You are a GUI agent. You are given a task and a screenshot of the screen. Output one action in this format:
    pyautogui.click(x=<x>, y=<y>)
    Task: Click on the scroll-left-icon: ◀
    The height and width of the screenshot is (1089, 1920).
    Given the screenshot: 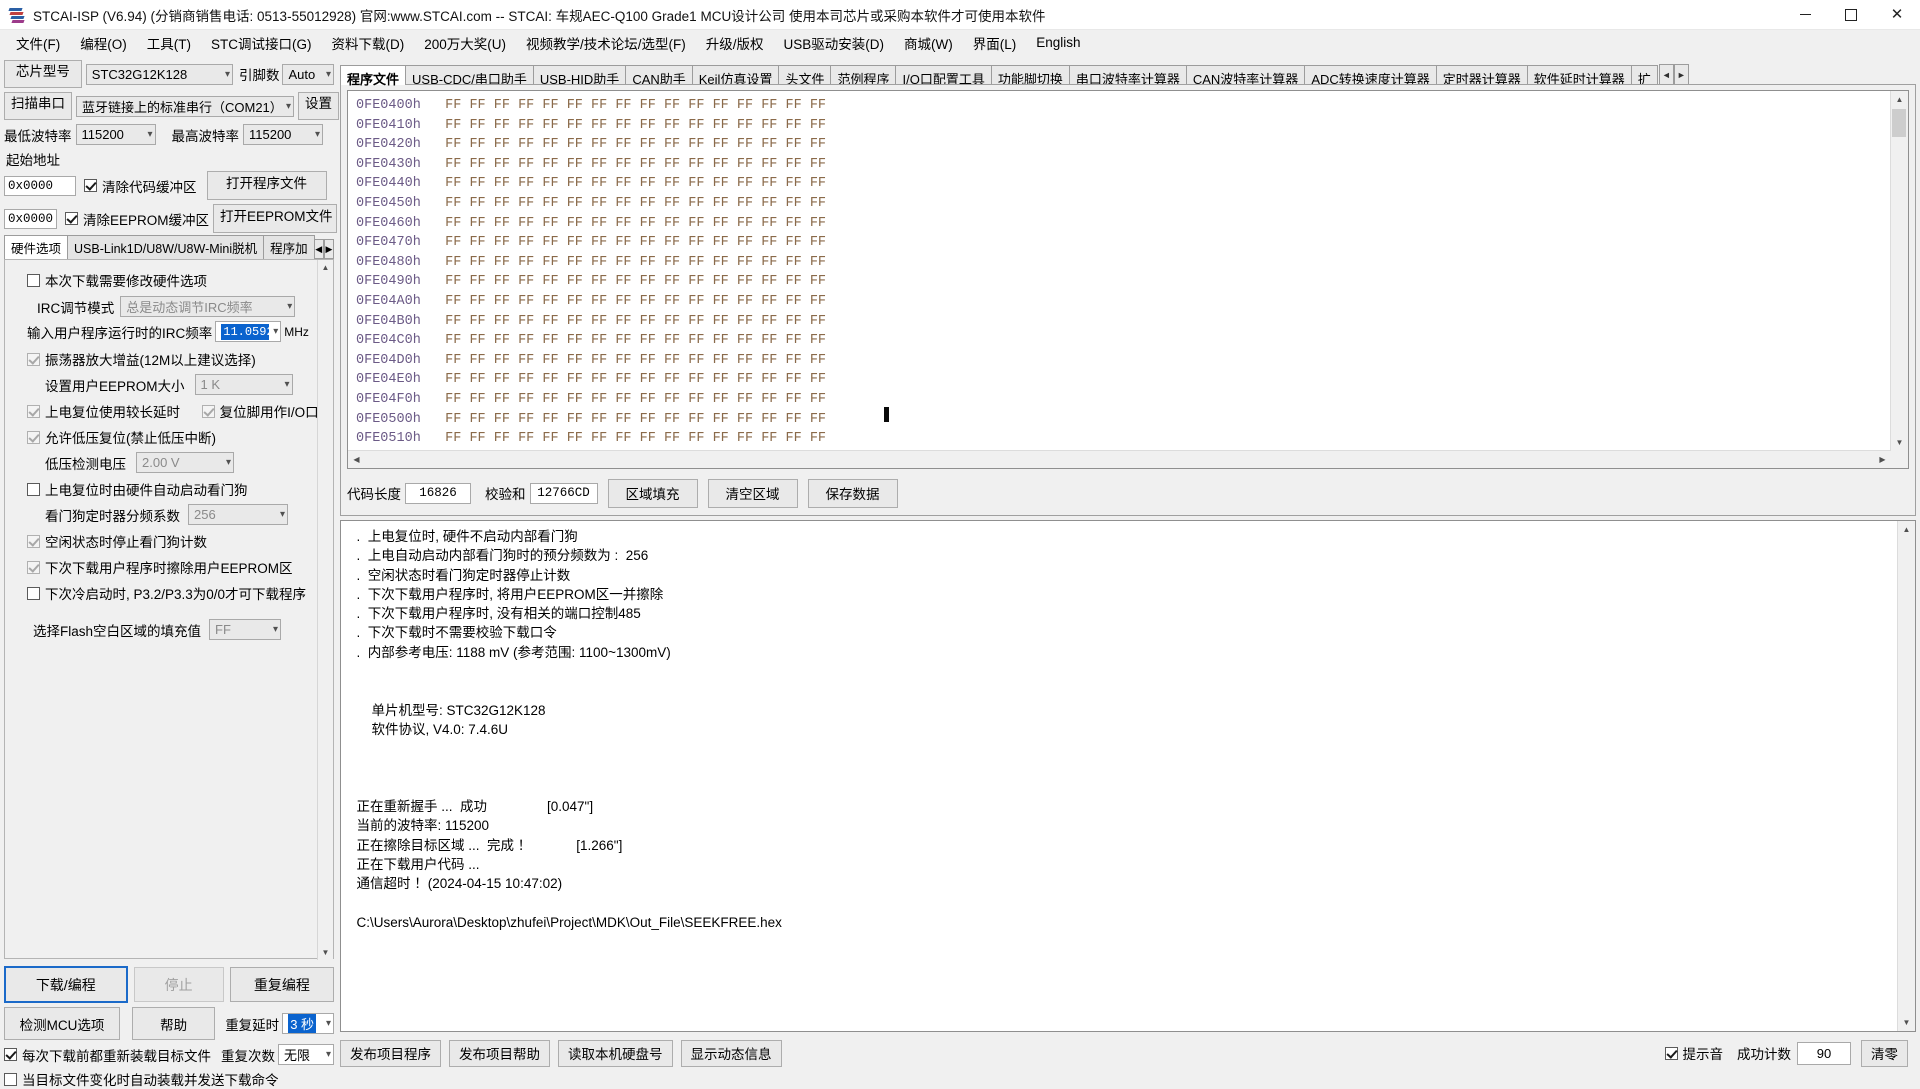 What is the action you would take?
    pyautogui.click(x=356, y=459)
    